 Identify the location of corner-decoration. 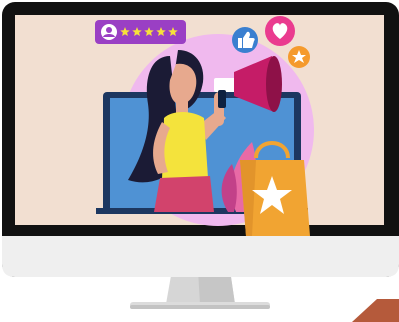
(375, 310).